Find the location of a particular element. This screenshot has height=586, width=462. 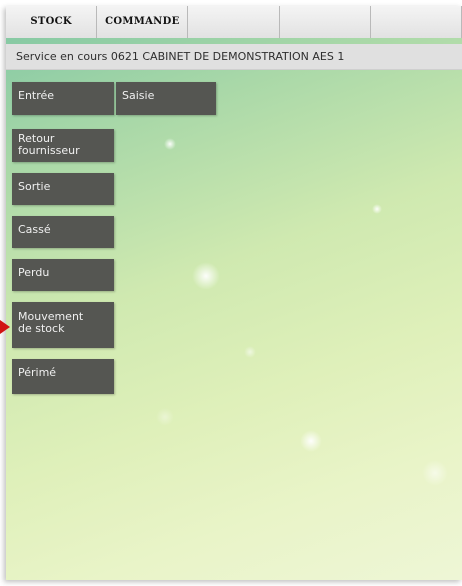

saisie-button: Saisie is located at coordinates (166, 98).